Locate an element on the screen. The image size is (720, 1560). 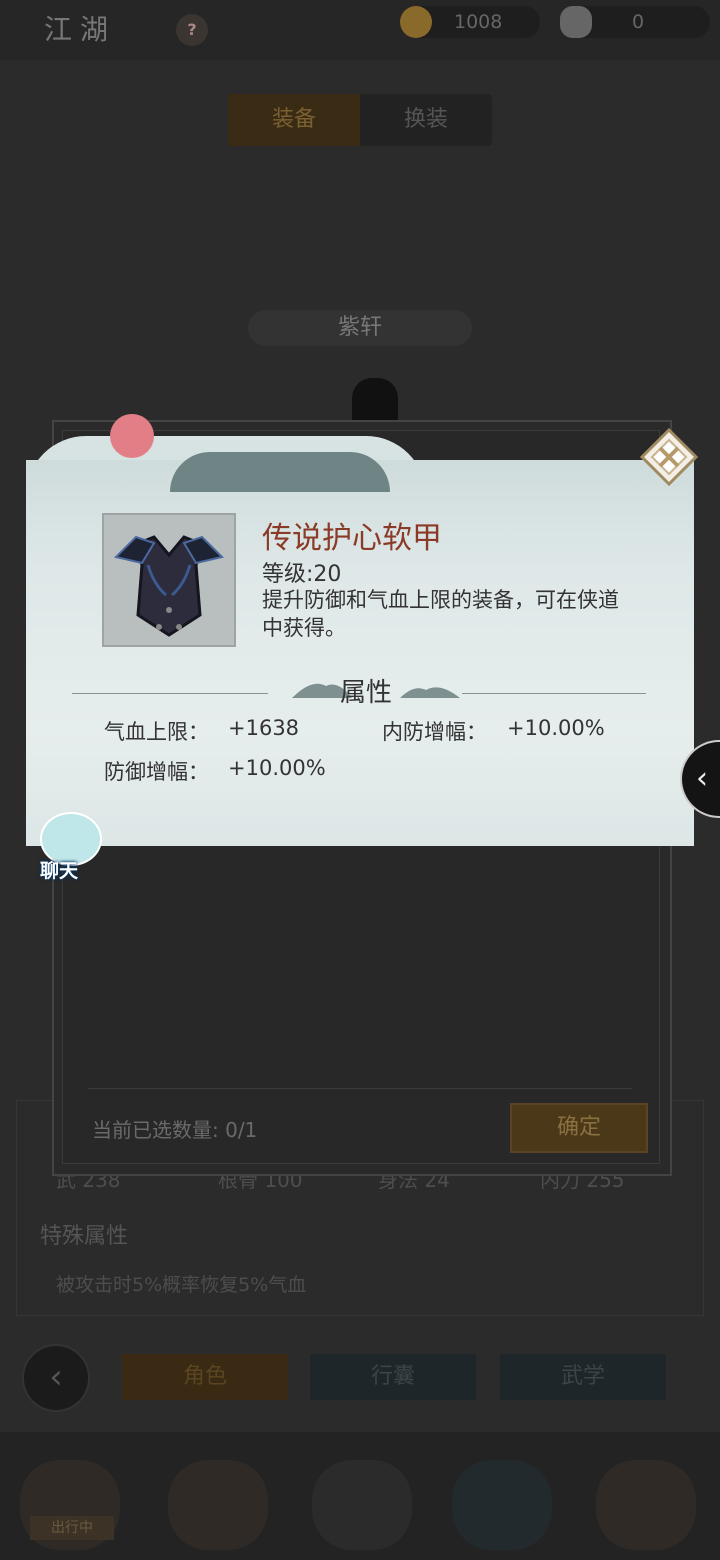
equip-tabs: 装备 换装 is located at coordinates (360, 120).